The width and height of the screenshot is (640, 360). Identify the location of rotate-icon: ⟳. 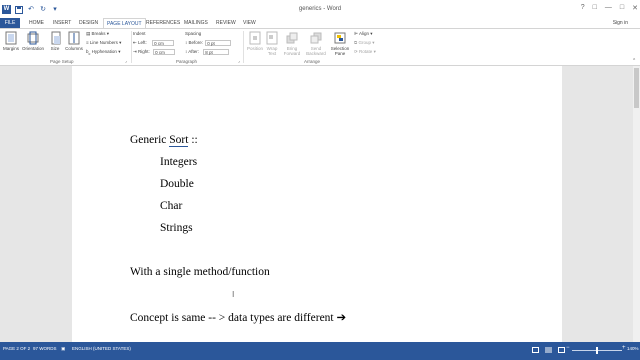
(356, 51).